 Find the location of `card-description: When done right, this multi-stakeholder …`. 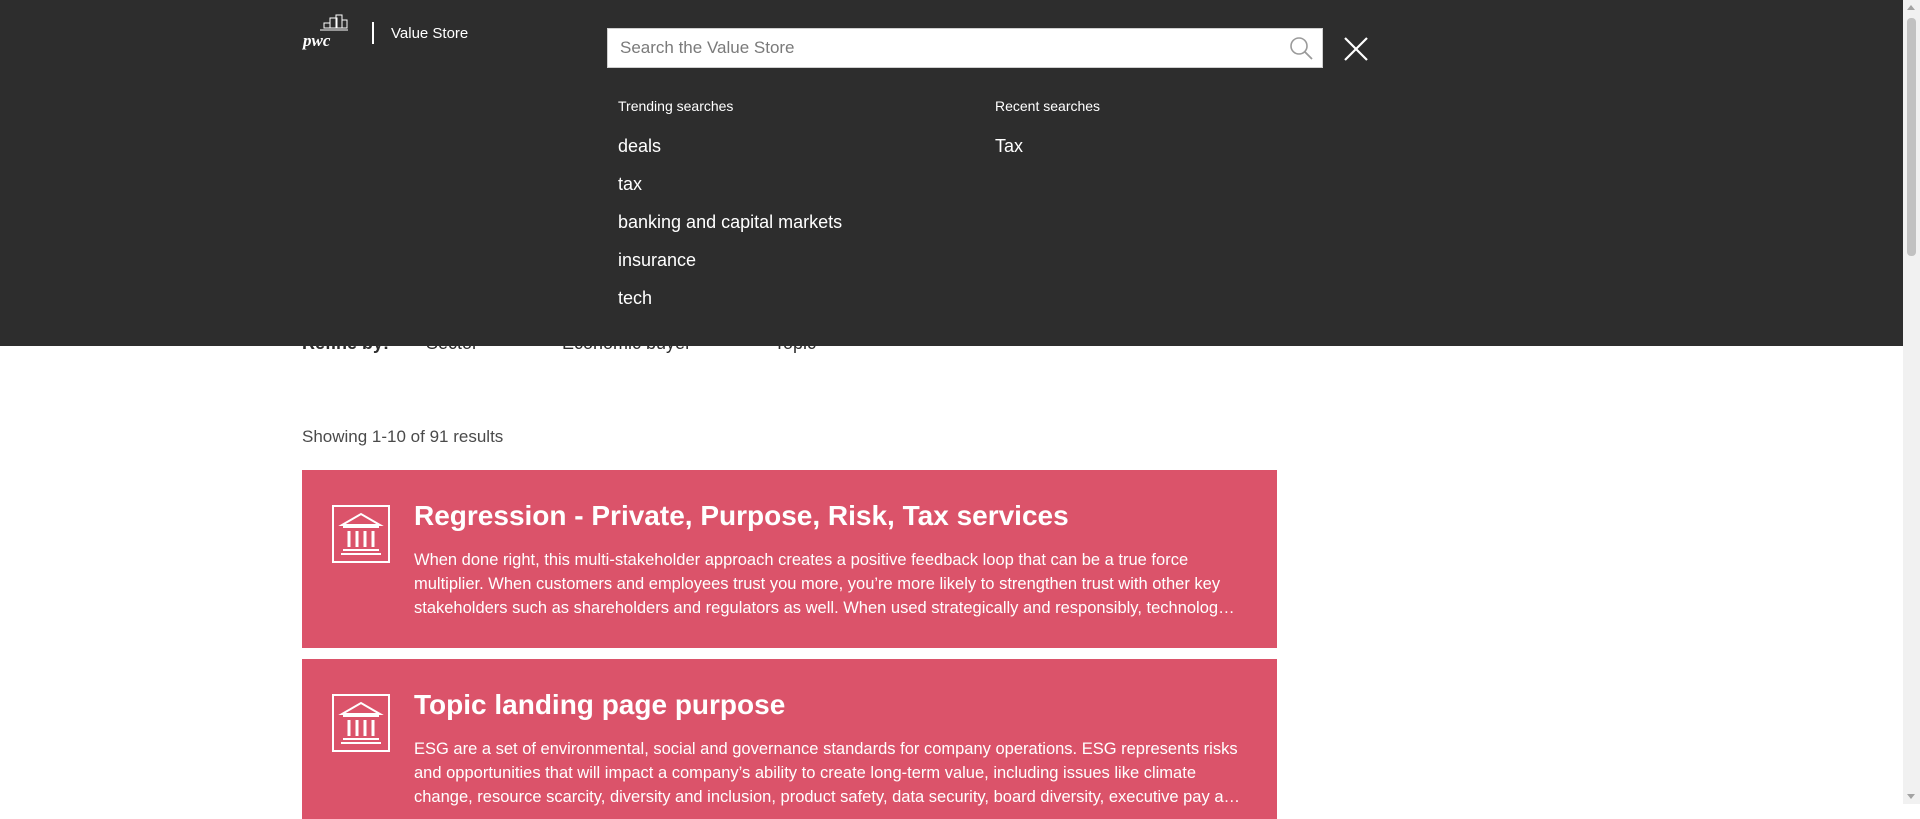

card-description: When done right, this multi-stakeholder … is located at coordinates (820, 584).